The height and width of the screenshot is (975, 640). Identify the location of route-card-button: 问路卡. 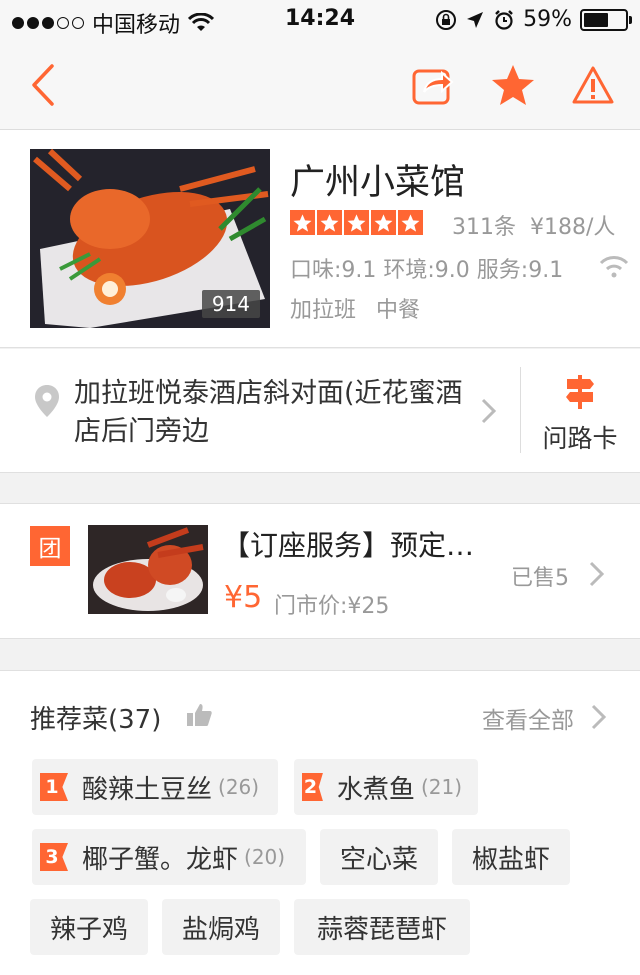
(580, 437).